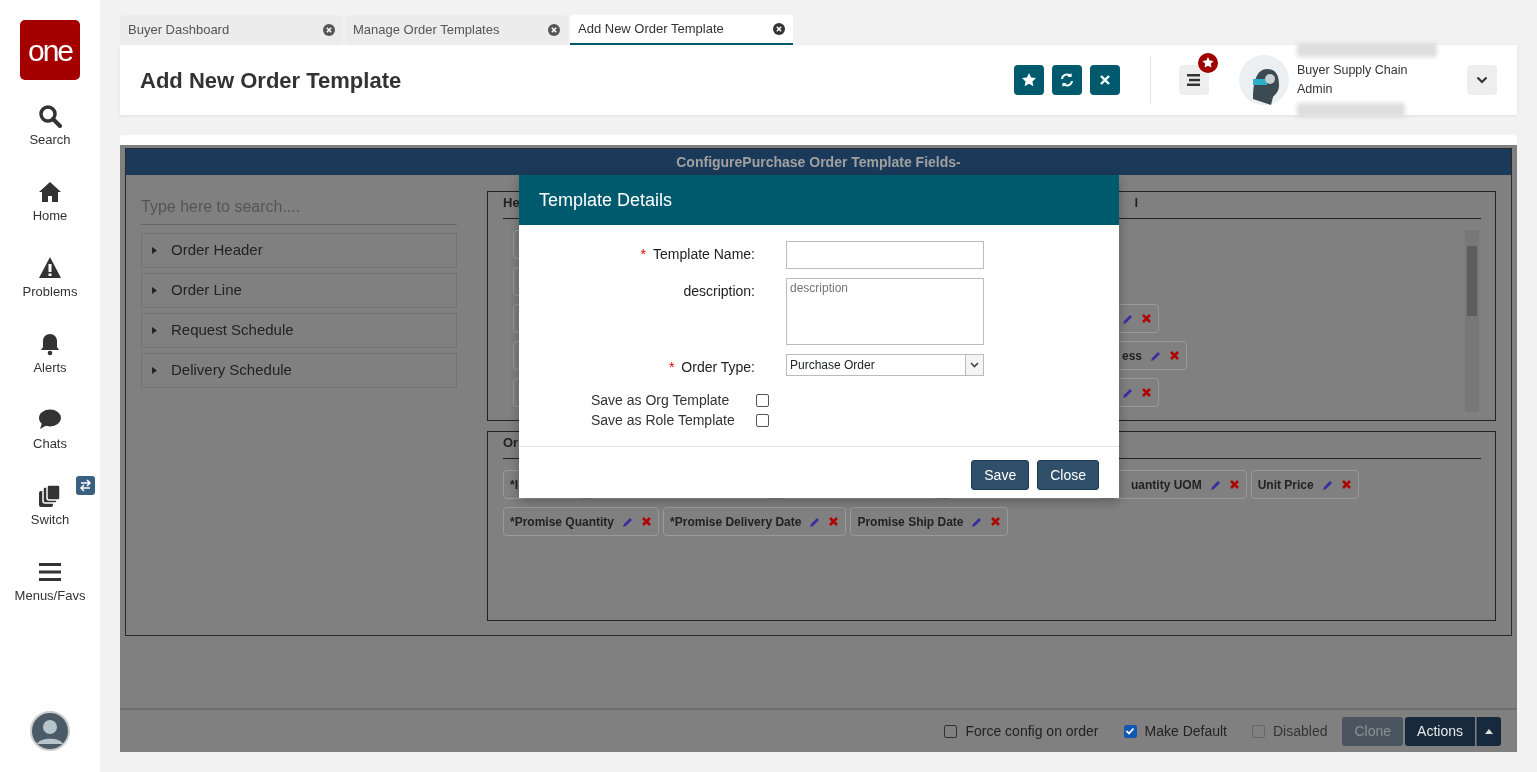 The height and width of the screenshot is (772, 1537). I want to click on tree-item: Delivery Schedule, so click(299, 370).